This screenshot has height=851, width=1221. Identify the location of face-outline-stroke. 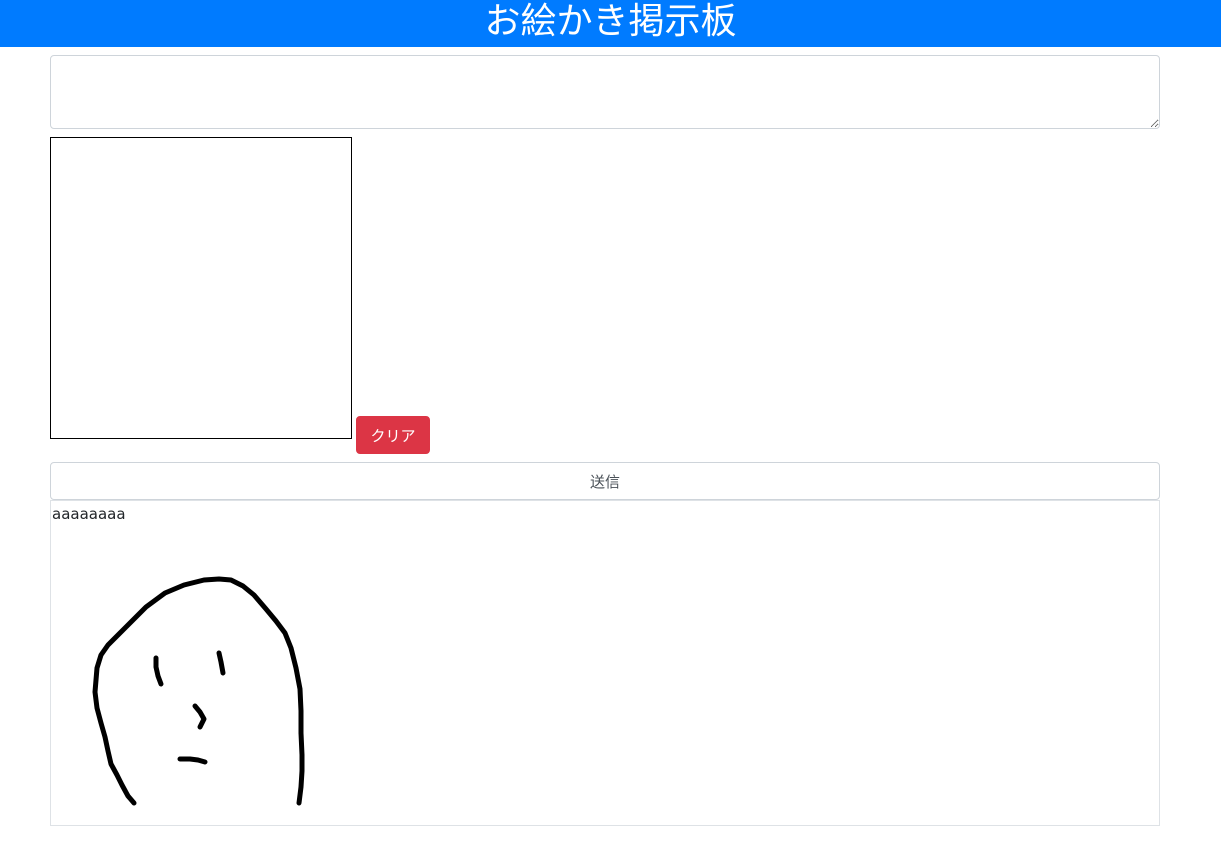
(198, 691).